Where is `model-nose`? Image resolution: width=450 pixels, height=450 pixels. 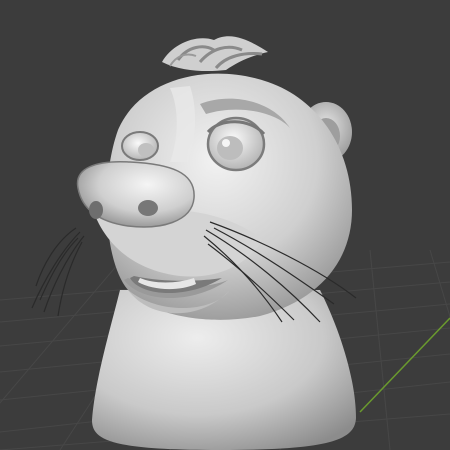 model-nose is located at coordinates (135, 194).